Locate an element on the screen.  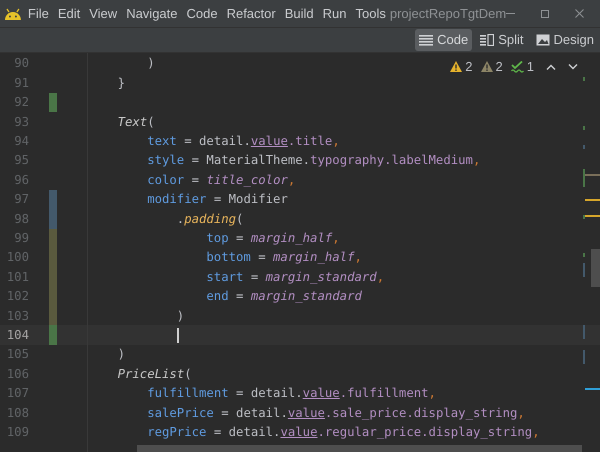
horizontal-scrollbar-thumb is located at coordinates (359, 448).